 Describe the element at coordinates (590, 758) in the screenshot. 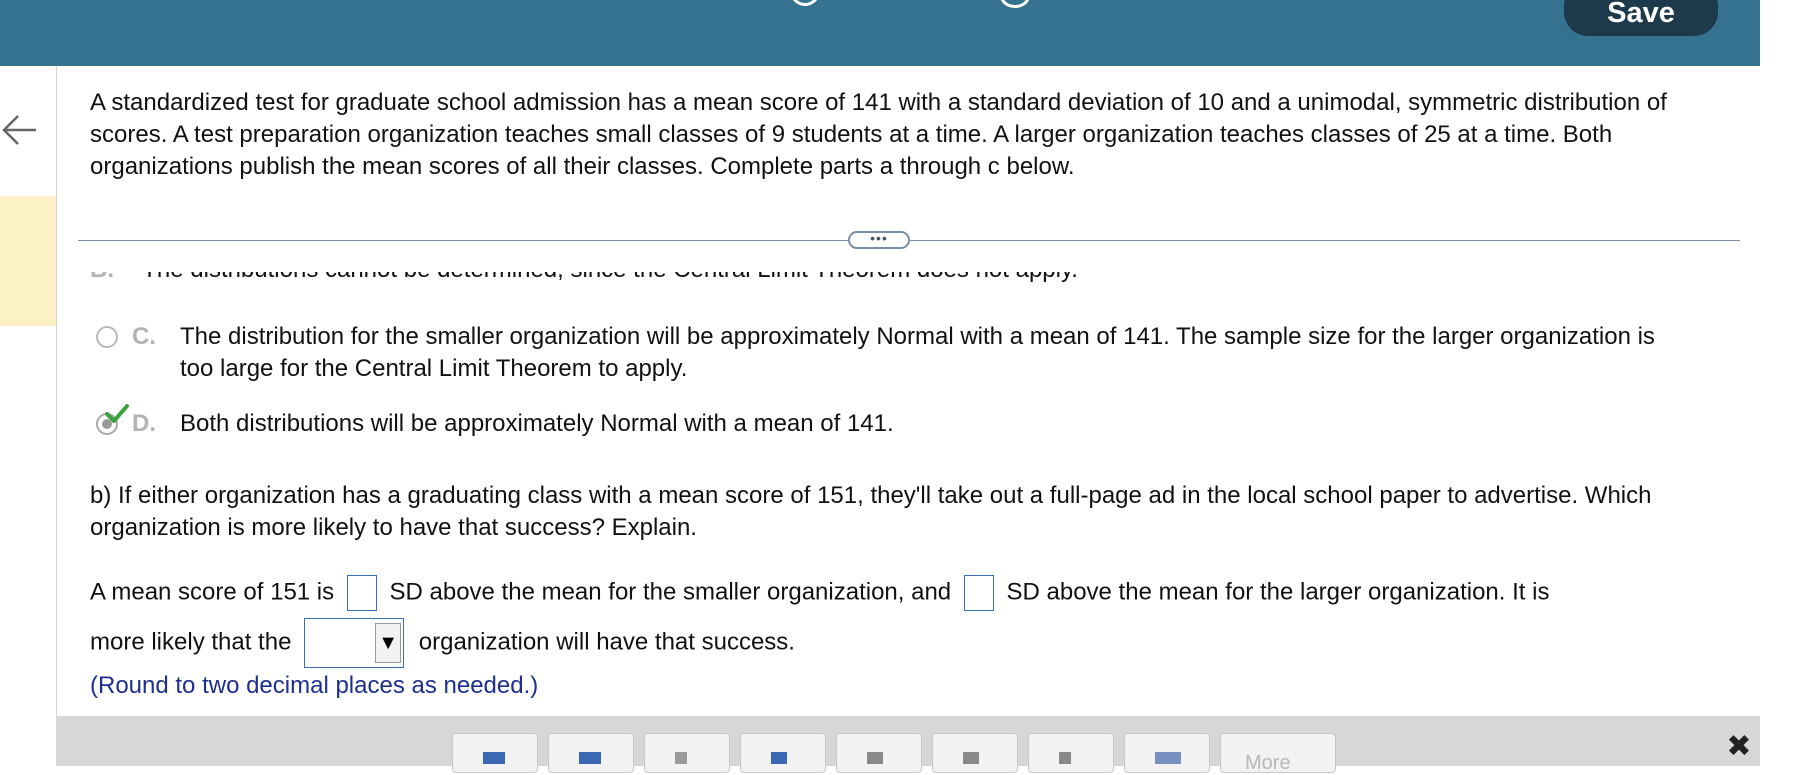

I see `mixed-number-icon` at that location.